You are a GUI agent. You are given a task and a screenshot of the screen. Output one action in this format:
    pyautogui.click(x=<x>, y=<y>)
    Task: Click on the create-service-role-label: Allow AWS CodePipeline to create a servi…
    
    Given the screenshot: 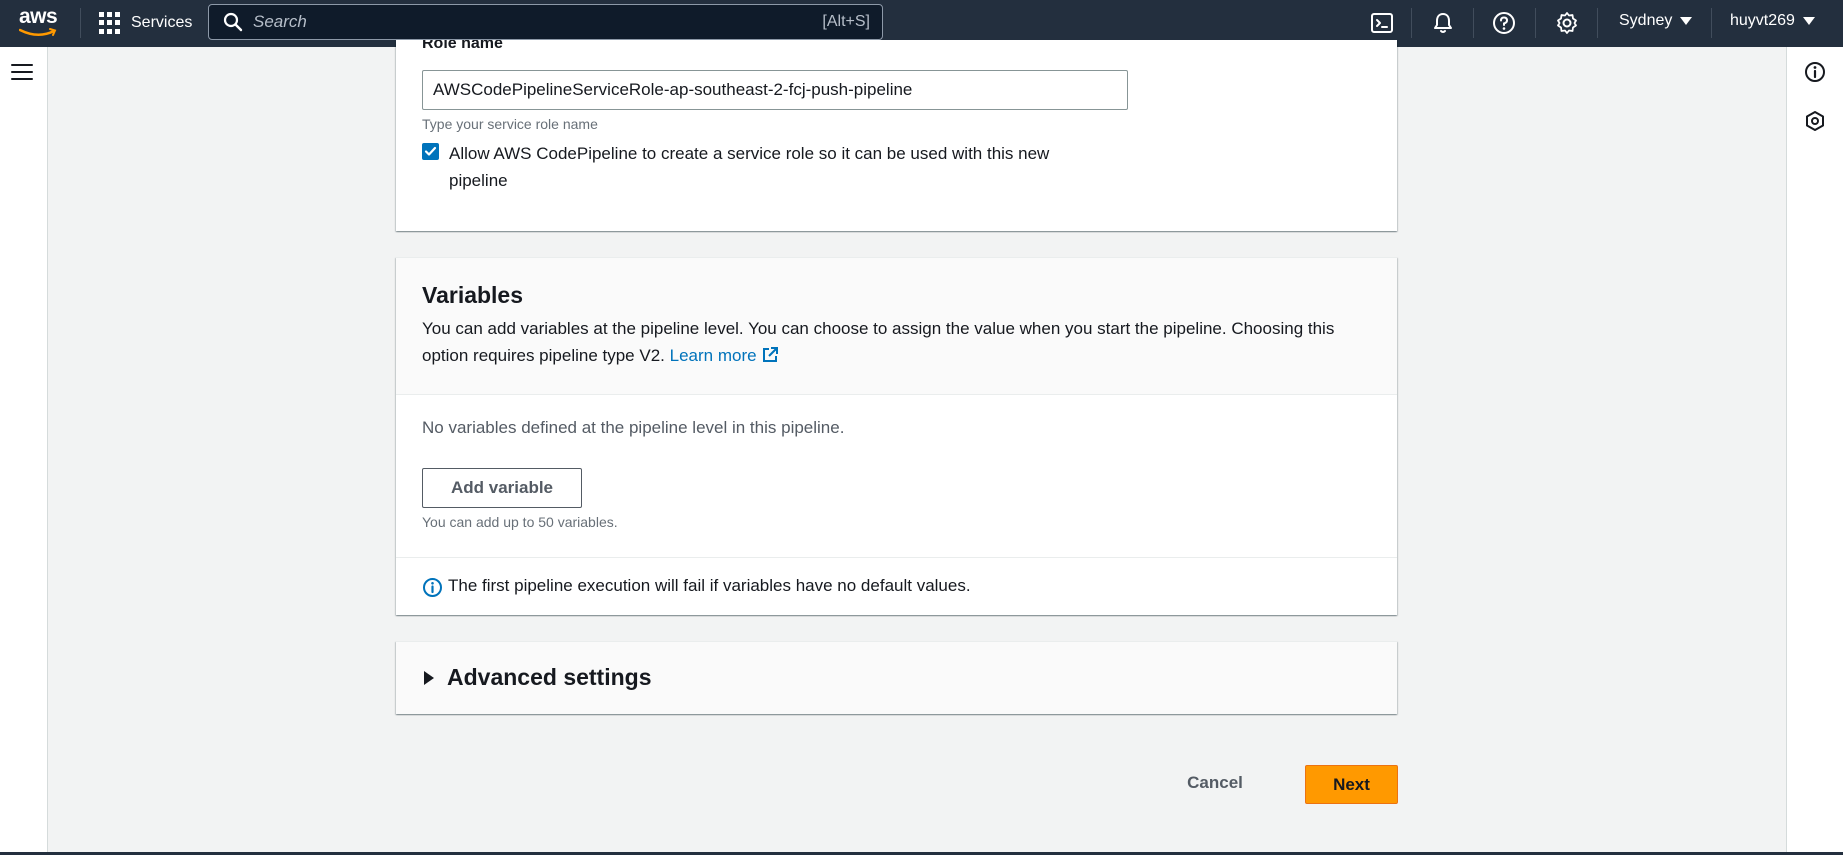 What is the action you would take?
    pyautogui.click(x=749, y=167)
    